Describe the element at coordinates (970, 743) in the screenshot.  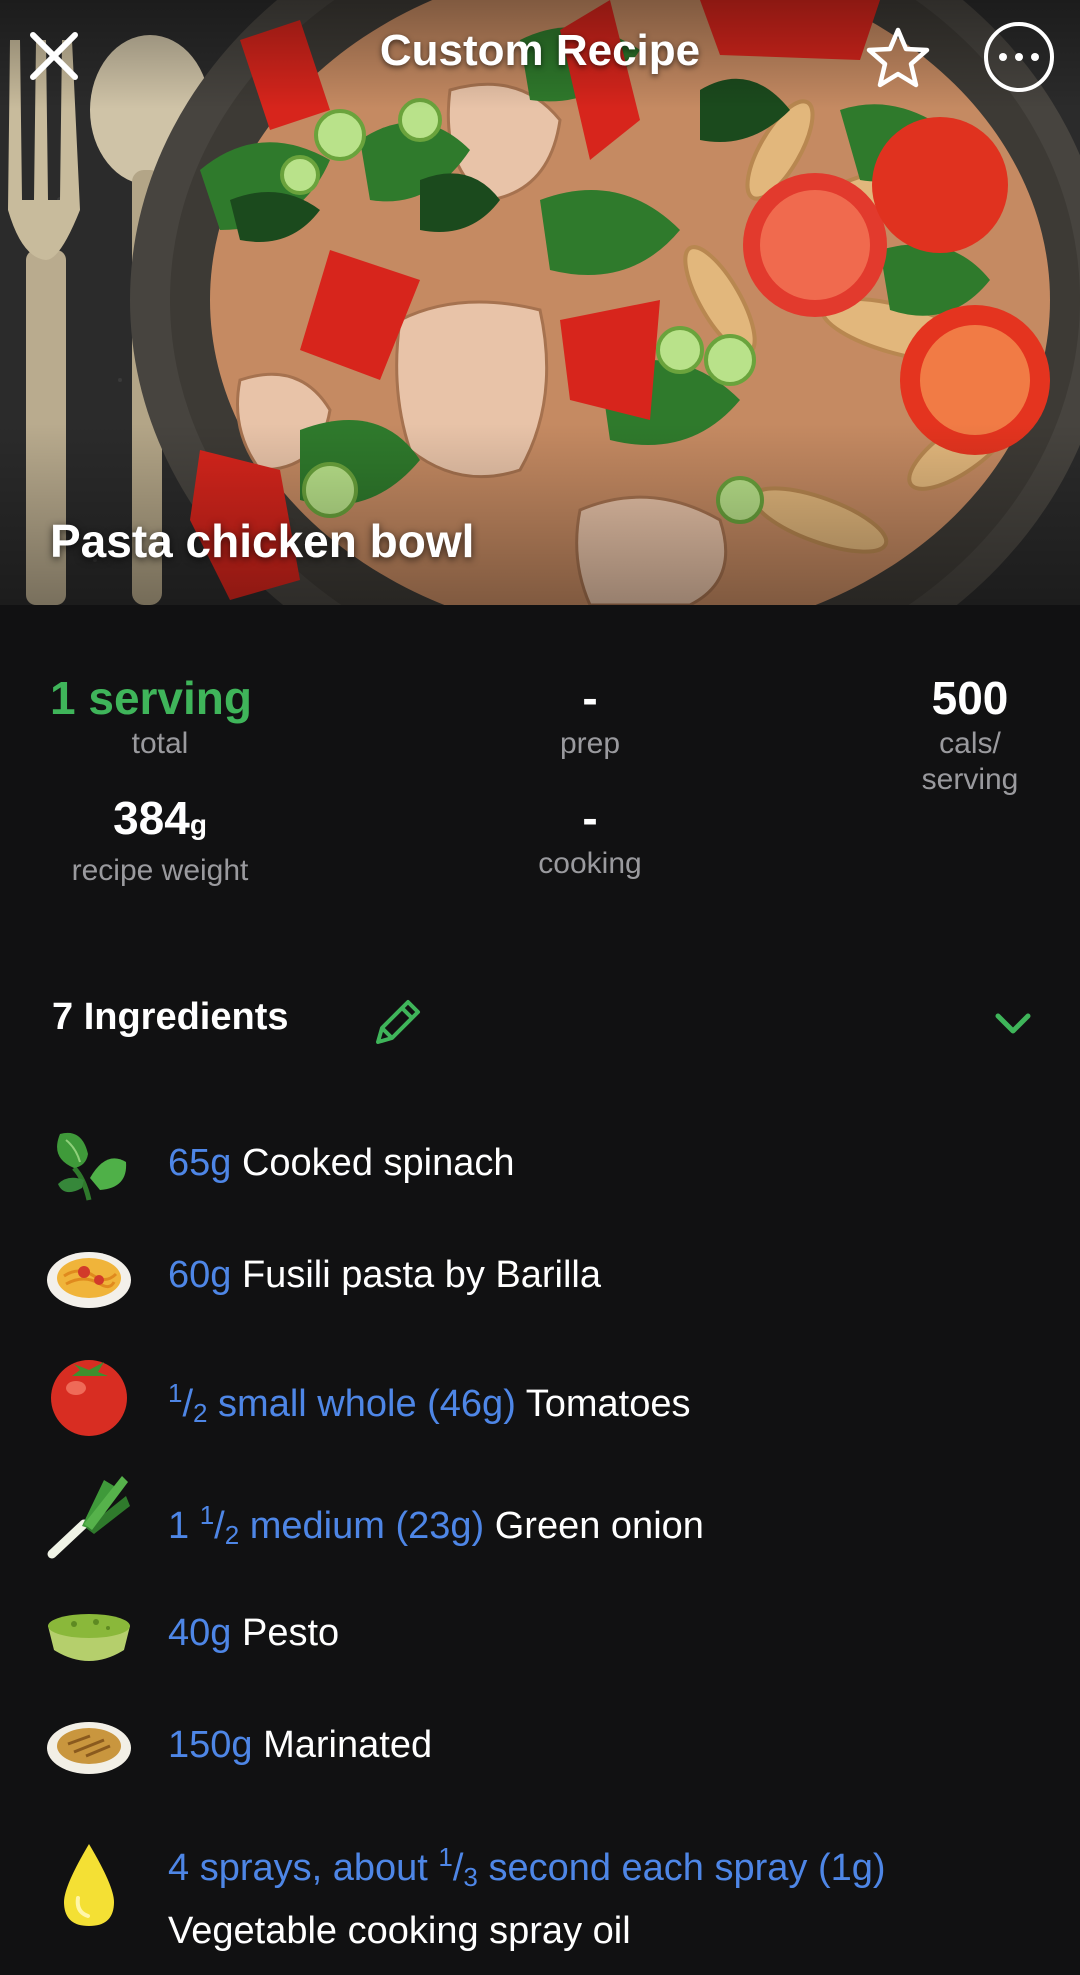
I see `calories-label-line1: cals/` at that location.